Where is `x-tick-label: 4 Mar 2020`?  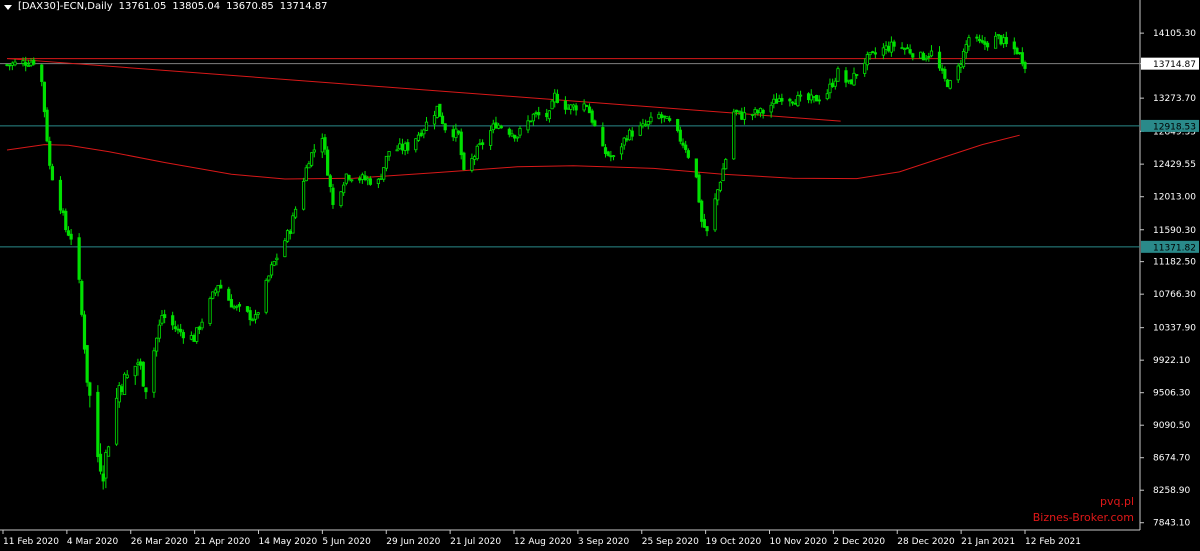 x-tick-label: 4 Mar 2020 is located at coordinates (93, 542).